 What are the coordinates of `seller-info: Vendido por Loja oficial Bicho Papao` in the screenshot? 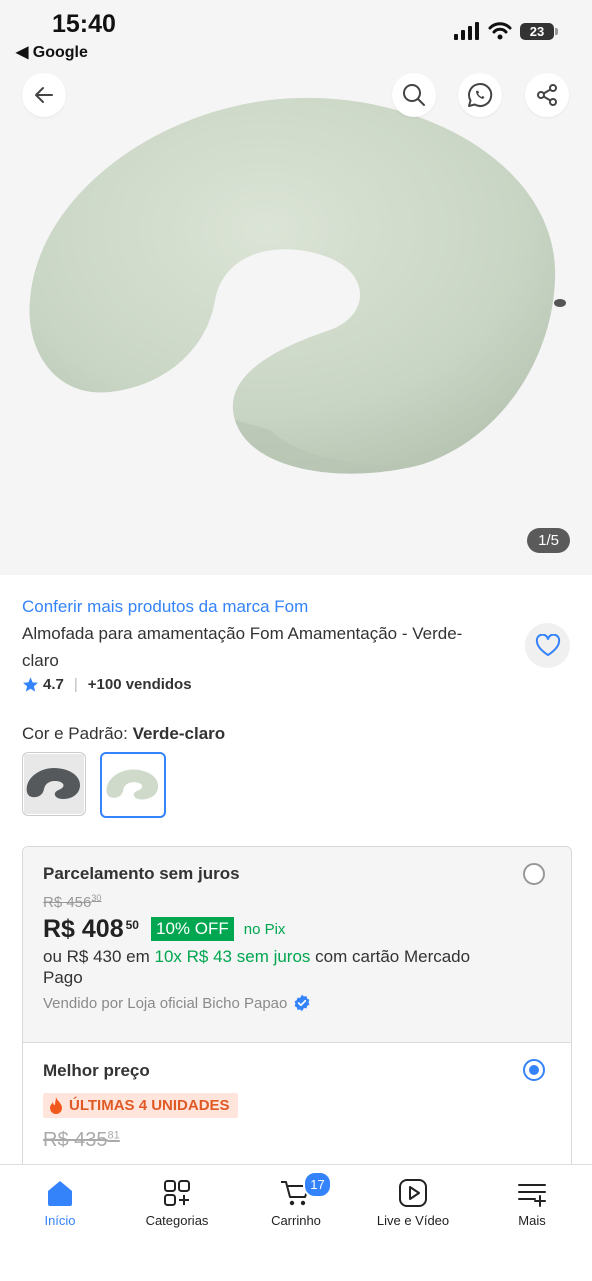 It's located at (177, 1003).